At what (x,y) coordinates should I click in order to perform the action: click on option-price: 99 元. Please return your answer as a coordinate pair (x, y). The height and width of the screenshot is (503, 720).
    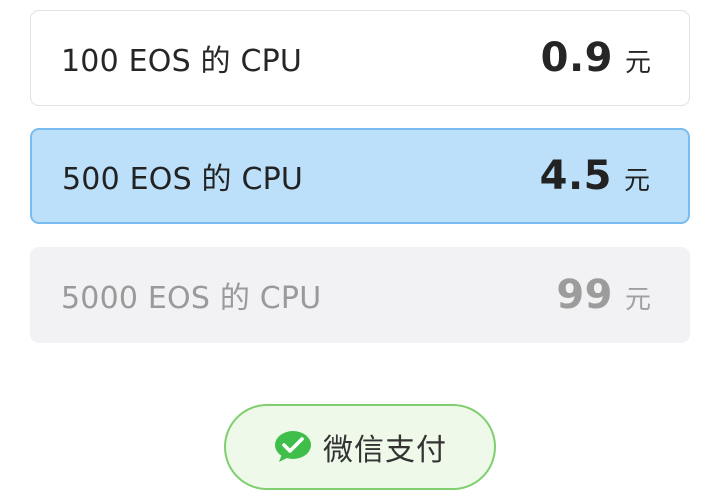
    Looking at the image, I should click on (603, 295).